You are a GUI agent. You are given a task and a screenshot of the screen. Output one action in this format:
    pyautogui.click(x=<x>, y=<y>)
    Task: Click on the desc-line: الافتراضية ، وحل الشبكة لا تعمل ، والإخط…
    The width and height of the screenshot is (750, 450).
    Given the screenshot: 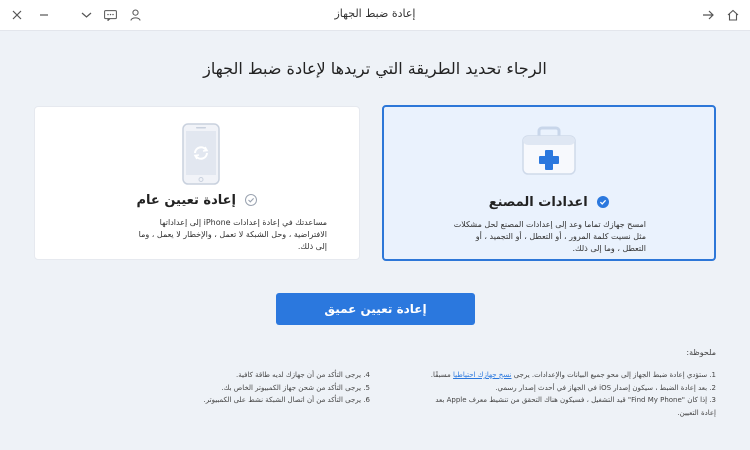 What is the action you would take?
    pyautogui.click(x=232, y=234)
    